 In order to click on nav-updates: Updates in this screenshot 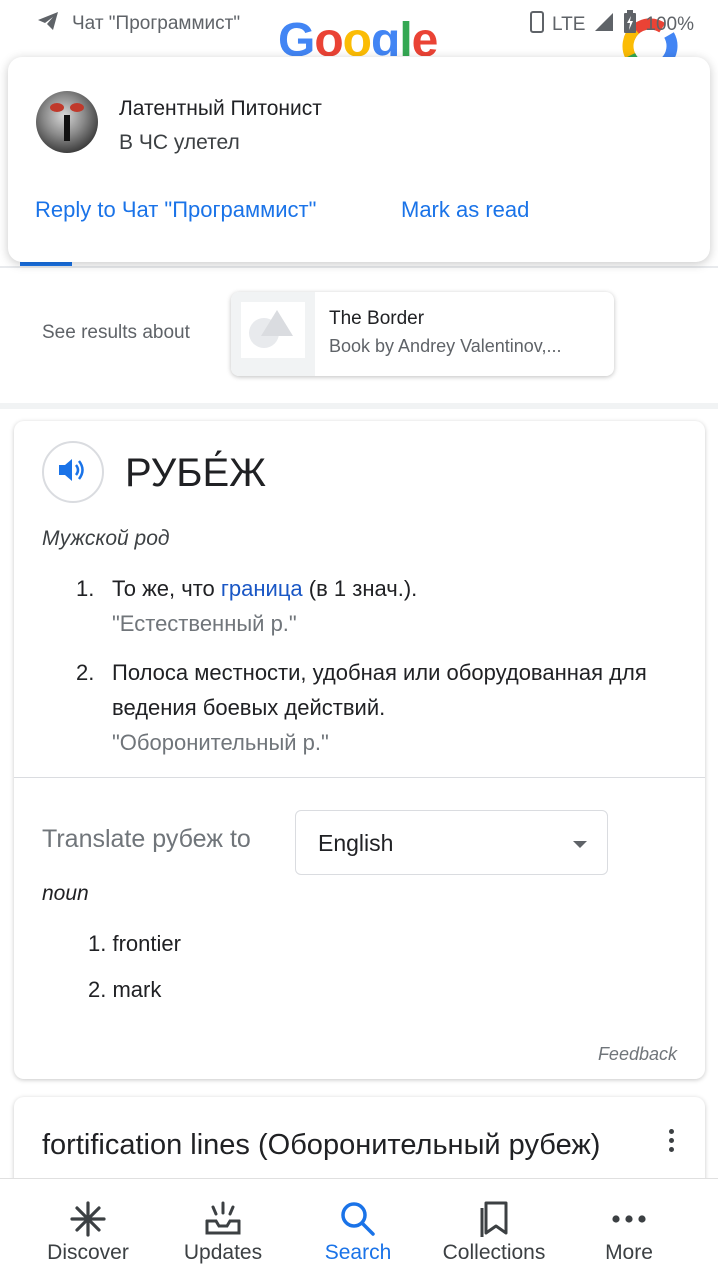, I will do `click(223, 1228)`.